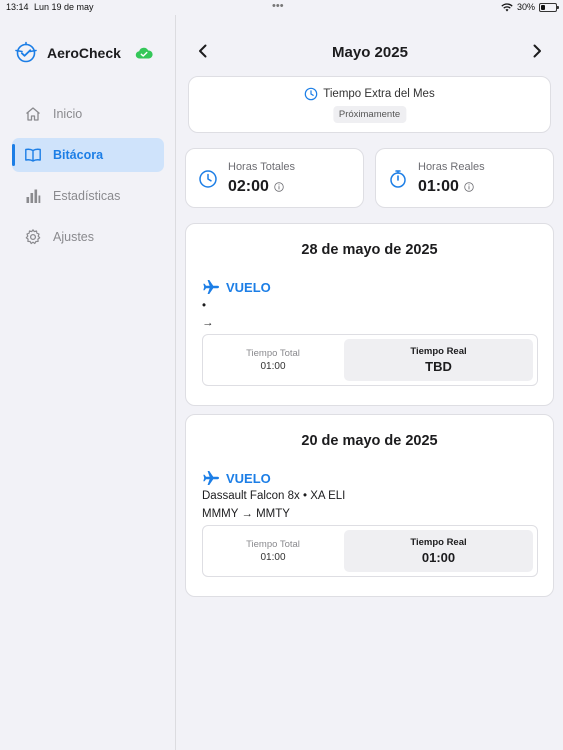 This screenshot has width=563, height=750. What do you see at coordinates (13, 155) in the screenshot?
I see `active-indicator` at bounding box center [13, 155].